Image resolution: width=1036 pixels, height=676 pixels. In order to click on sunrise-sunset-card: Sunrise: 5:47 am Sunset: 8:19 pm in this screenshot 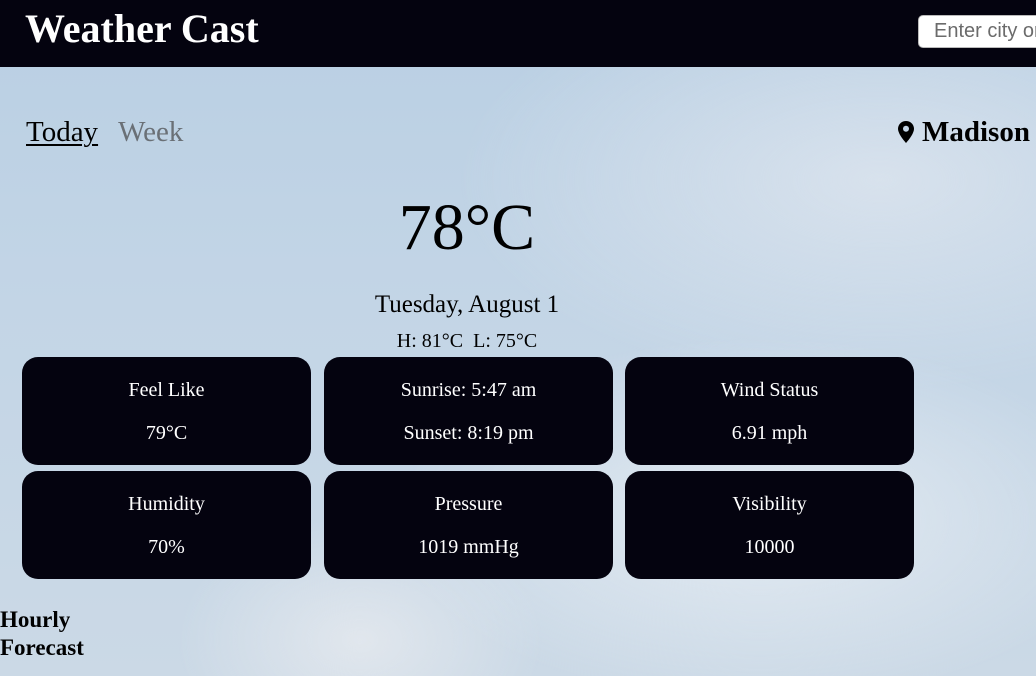, I will do `click(468, 411)`.